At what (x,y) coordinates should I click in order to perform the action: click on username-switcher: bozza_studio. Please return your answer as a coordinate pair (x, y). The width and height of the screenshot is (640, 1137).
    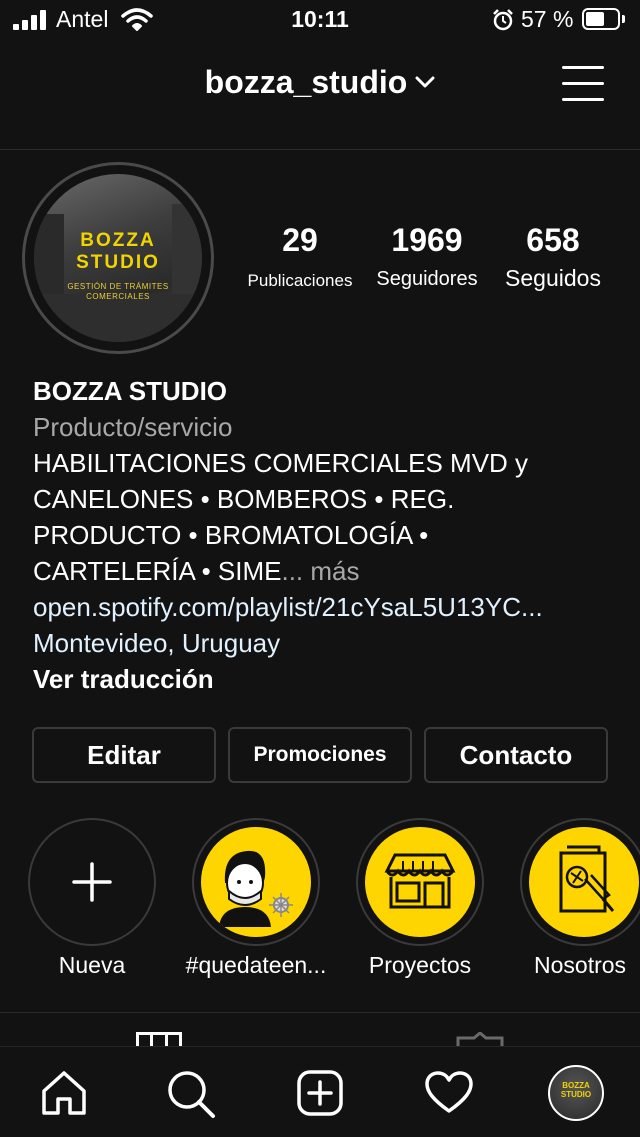
    Looking at the image, I should click on (320, 82).